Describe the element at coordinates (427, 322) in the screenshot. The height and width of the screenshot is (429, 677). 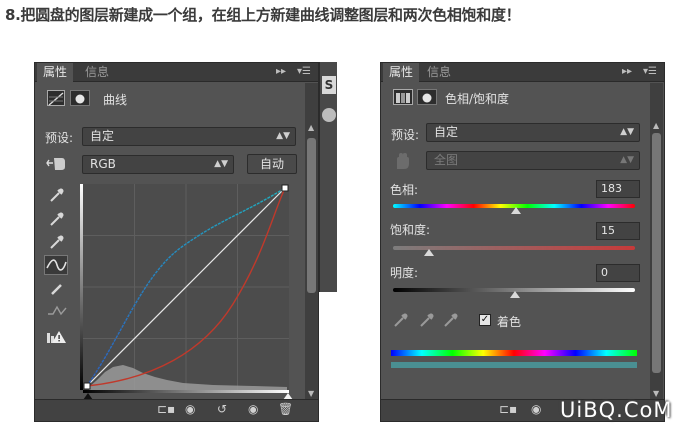
I see `eyedropper-add-icon` at that location.